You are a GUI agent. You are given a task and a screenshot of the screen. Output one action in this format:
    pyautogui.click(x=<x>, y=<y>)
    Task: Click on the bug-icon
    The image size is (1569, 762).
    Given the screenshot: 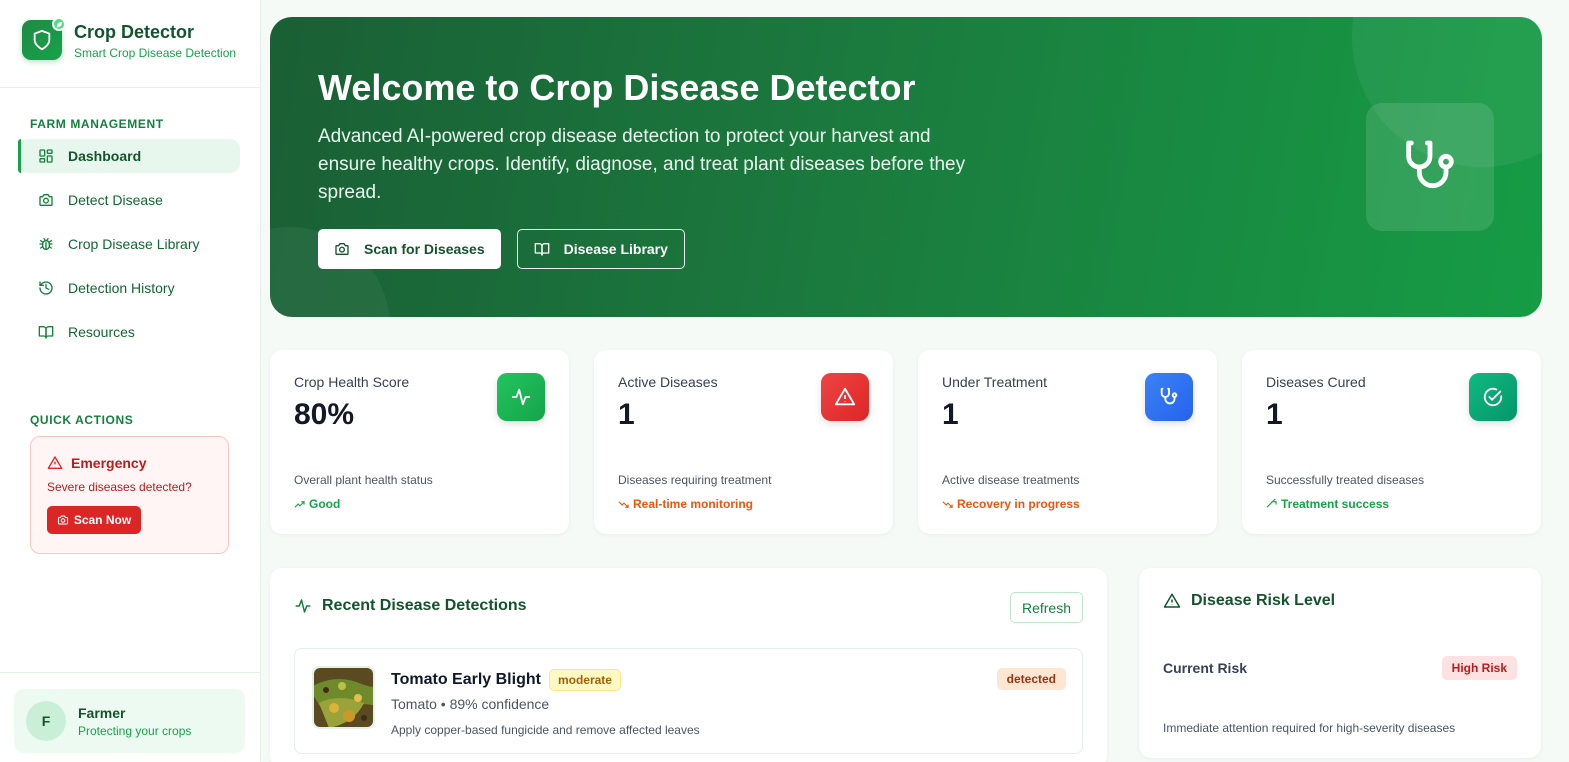 What is the action you would take?
    pyautogui.click(x=46, y=244)
    